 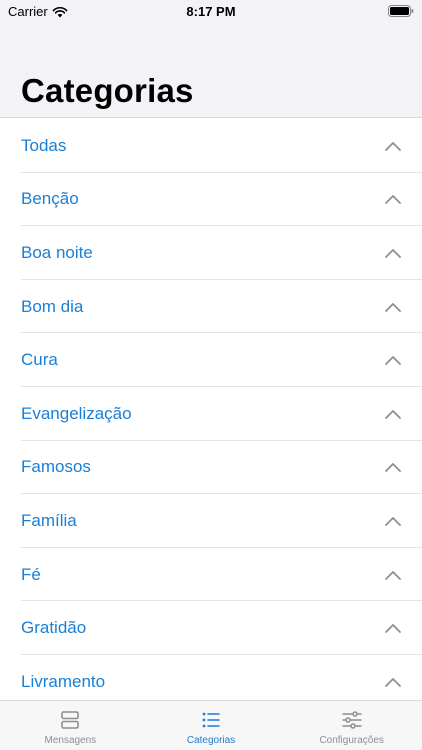 What do you see at coordinates (211, 468) in the screenshot?
I see `category-row-famosos: Famosos` at bounding box center [211, 468].